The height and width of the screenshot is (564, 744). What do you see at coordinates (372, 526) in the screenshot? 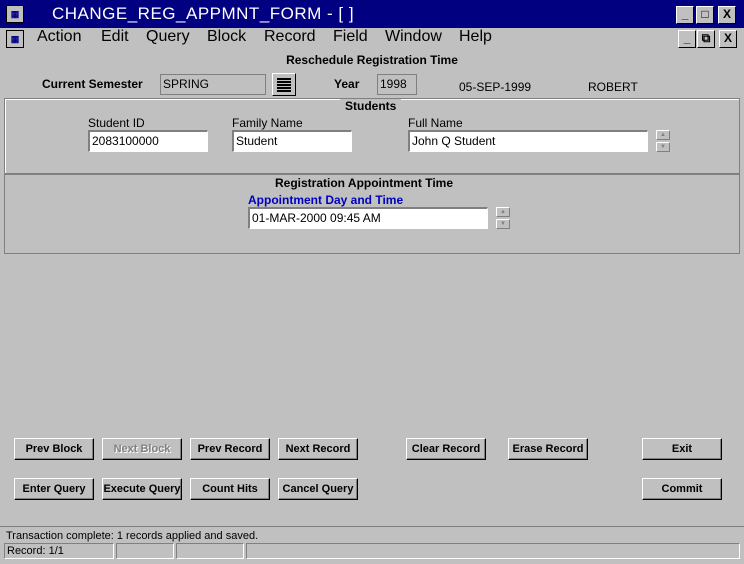
I see `status-divider` at bounding box center [372, 526].